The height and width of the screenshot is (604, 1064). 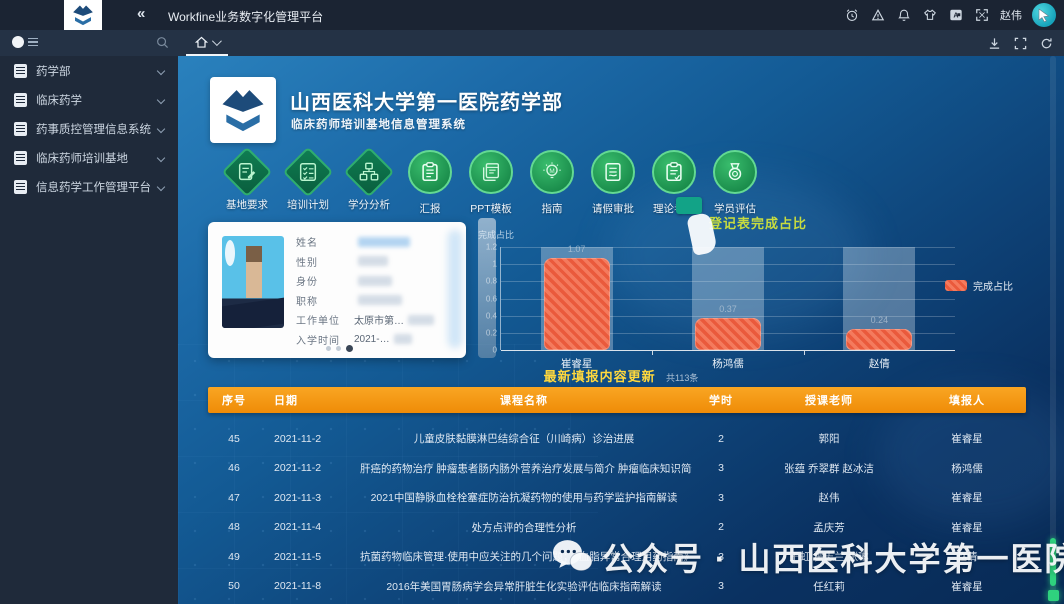 What do you see at coordinates (829, 557) in the screenshot?
I see `table-cell: 王虹 霍志兰 张琳` at bounding box center [829, 557].